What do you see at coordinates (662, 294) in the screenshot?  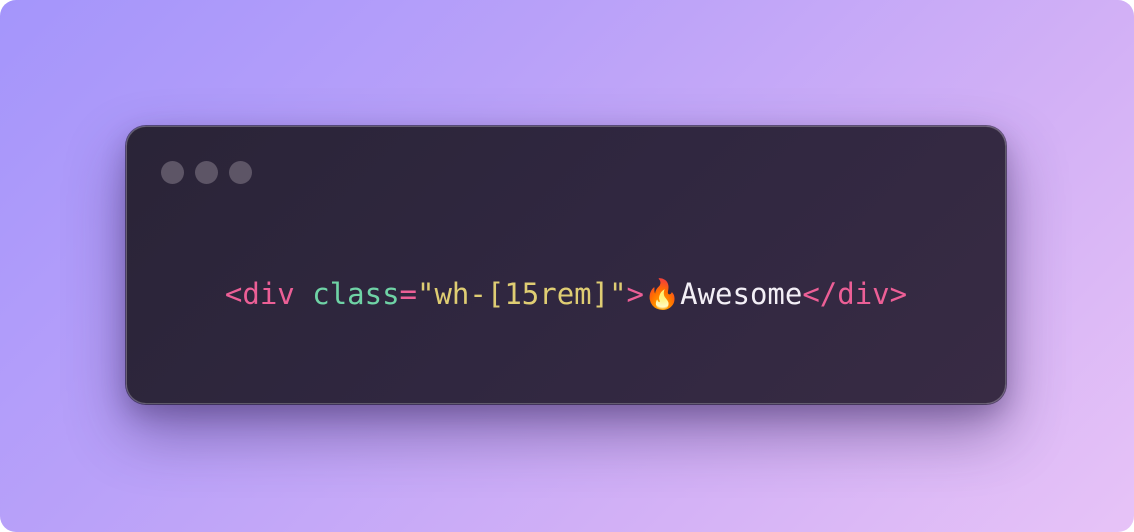 I see `fire-icon: 🔥` at bounding box center [662, 294].